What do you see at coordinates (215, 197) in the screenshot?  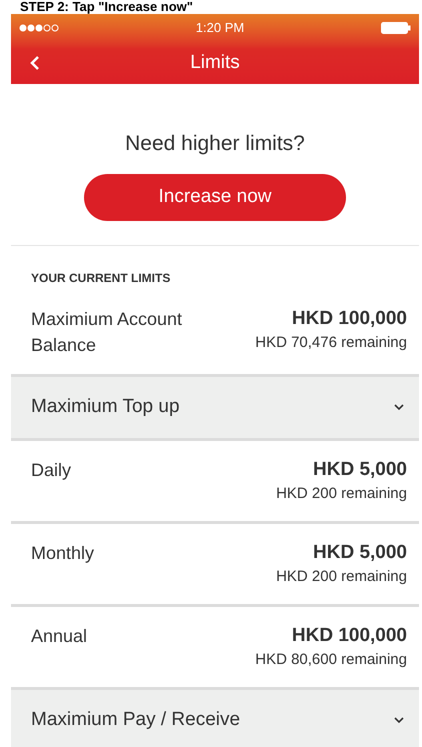 I see `increase-now-button: Increase now` at bounding box center [215, 197].